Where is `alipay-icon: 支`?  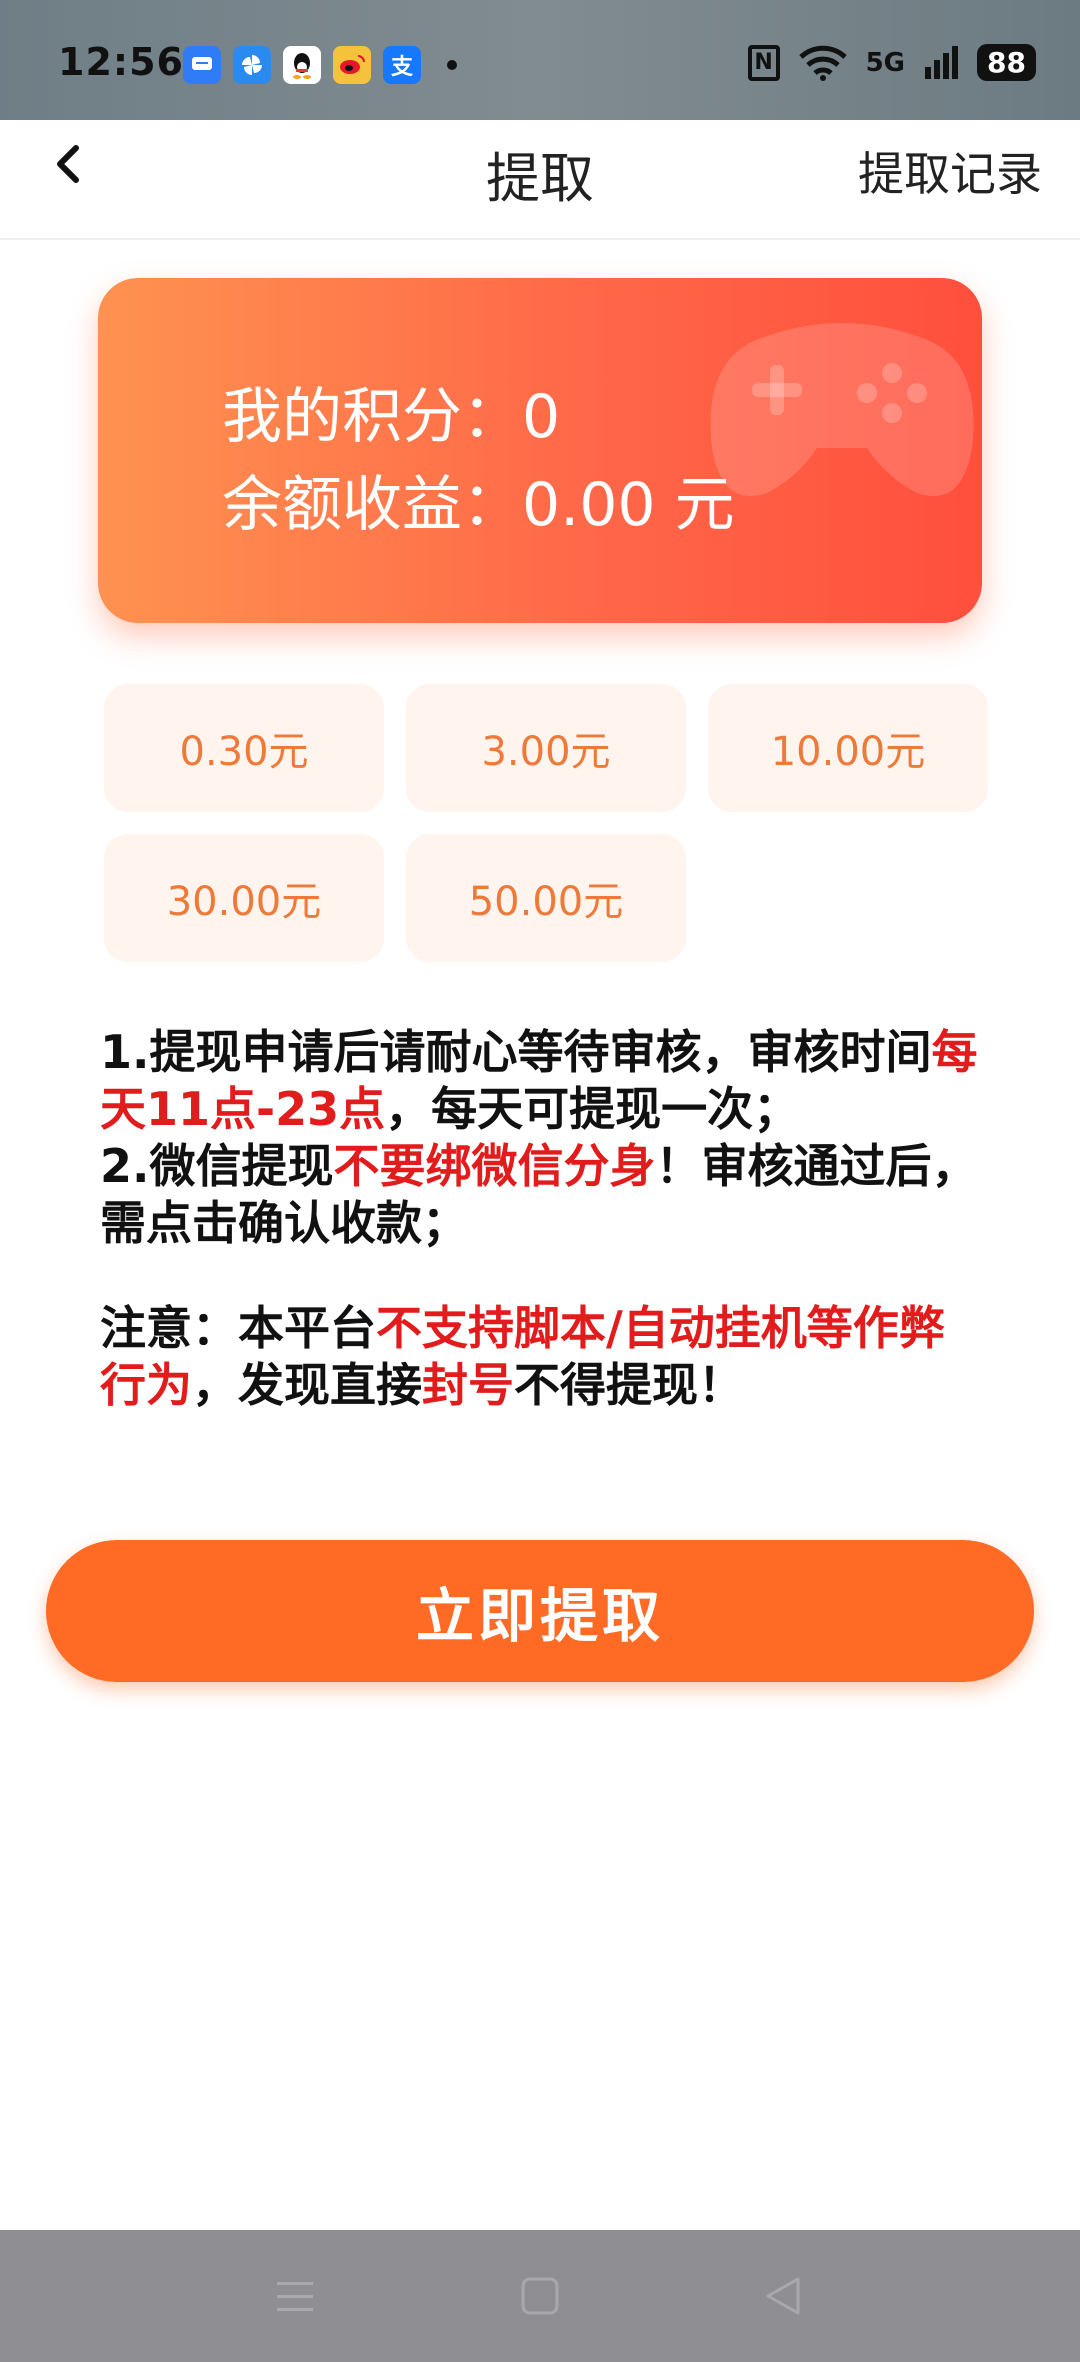
alipay-icon: 支 is located at coordinates (402, 65).